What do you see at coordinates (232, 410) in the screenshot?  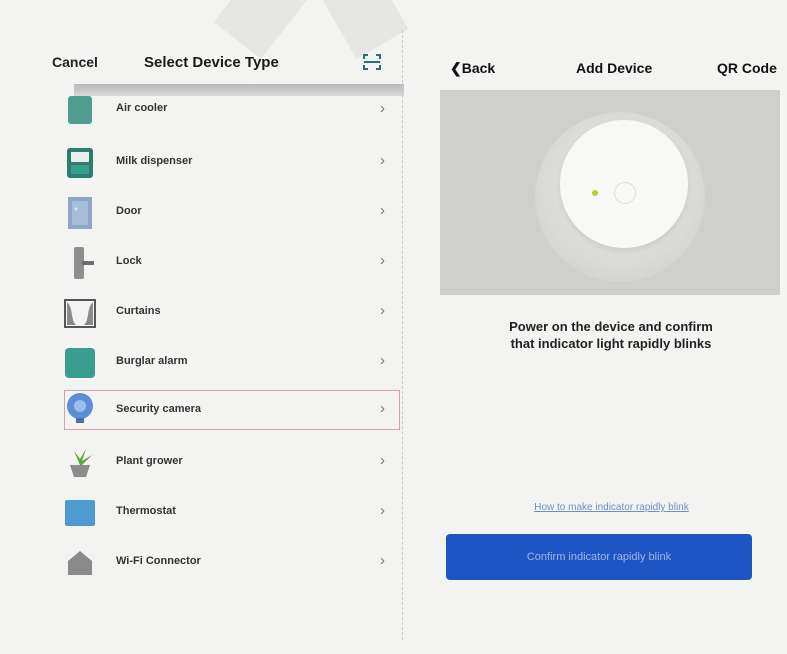 I see `selection-highlight` at bounding box center [232, 410].